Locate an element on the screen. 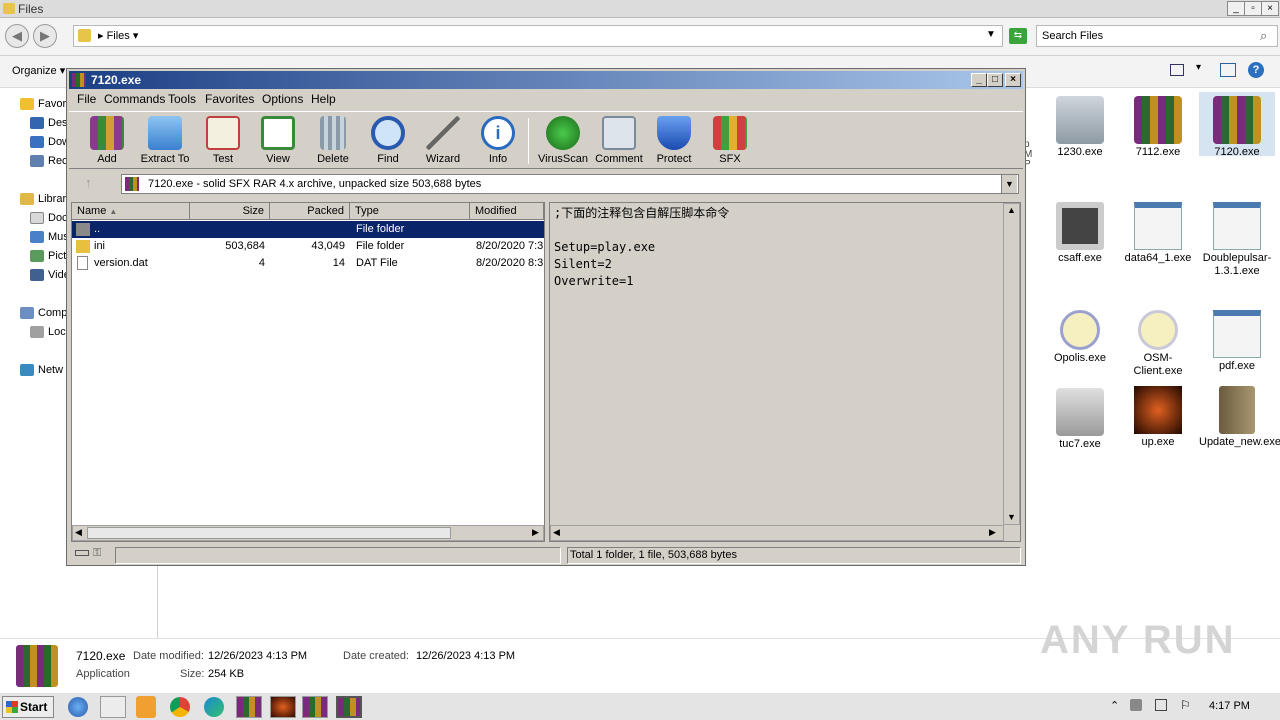  view-button: View is located at coordinates (278, 139).